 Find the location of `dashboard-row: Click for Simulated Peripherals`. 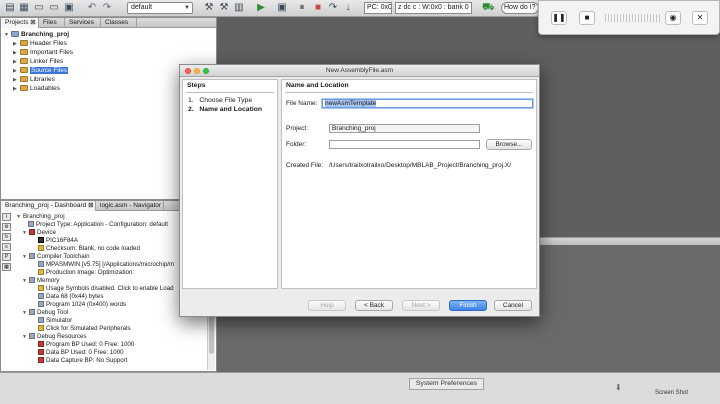

dashboard-row: Click for Simulated Peripherals is located at coordinates (120, 329).